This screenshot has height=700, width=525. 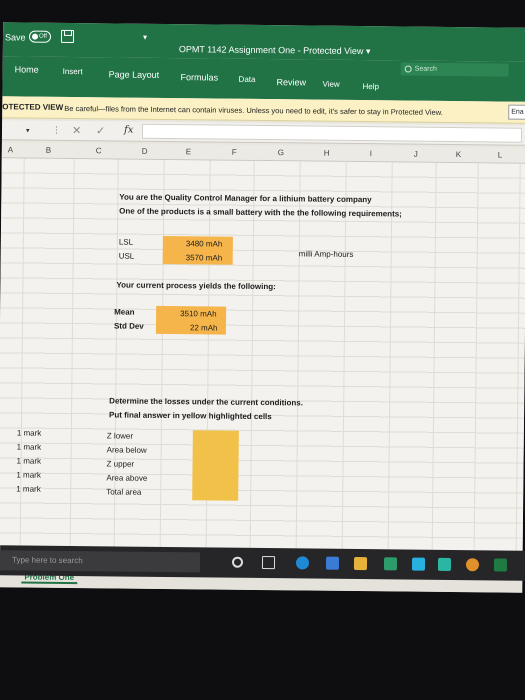 I want to click on excel-taskbar-icon, so click(x=500, y=565).